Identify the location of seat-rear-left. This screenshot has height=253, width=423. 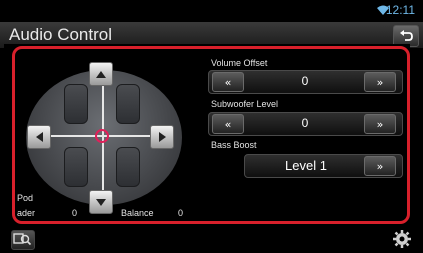
(76, 167).